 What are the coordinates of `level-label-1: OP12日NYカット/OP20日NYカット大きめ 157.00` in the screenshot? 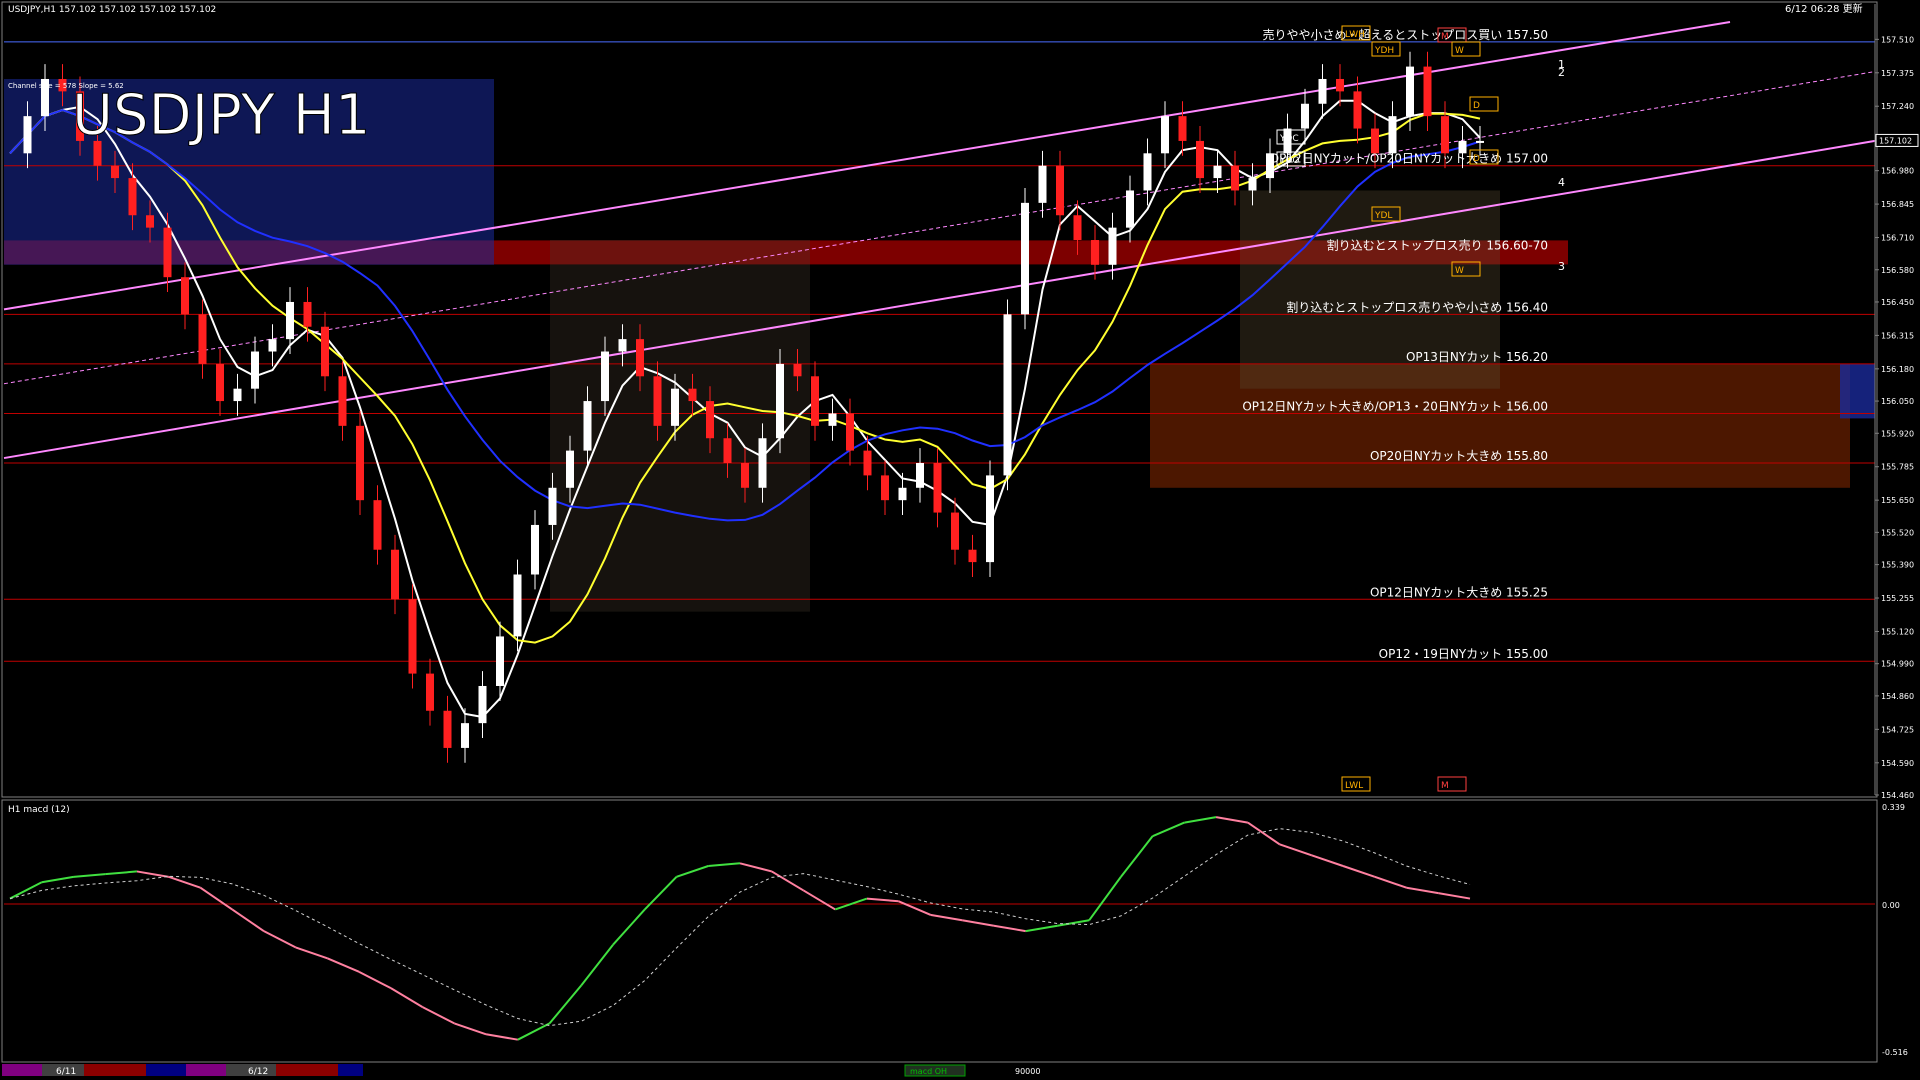 It's located at (1409, 159).